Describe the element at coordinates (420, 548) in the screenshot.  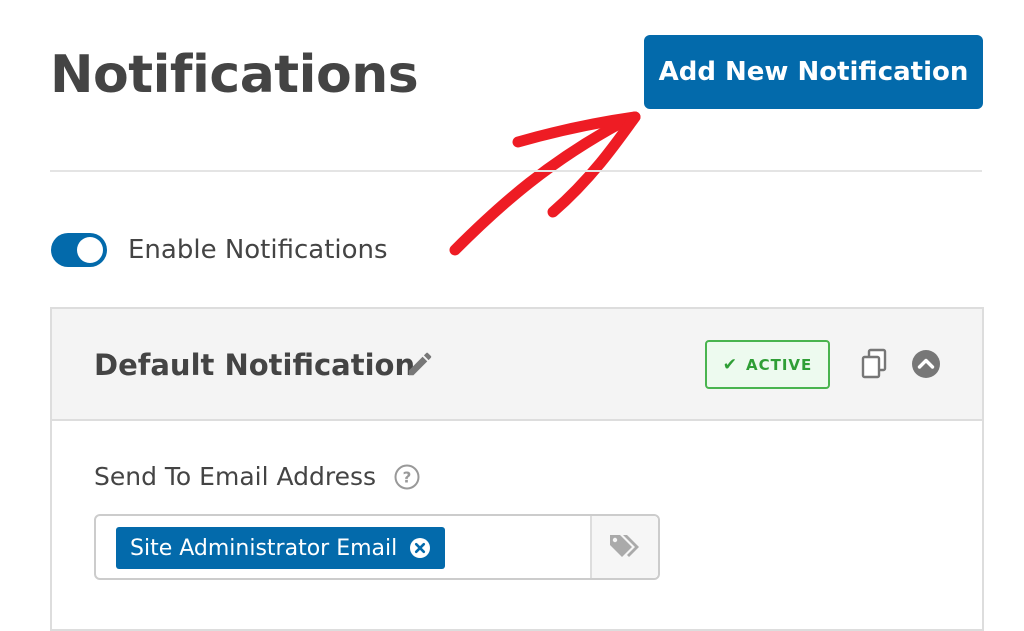
I see `close-circle-icon` at that location.